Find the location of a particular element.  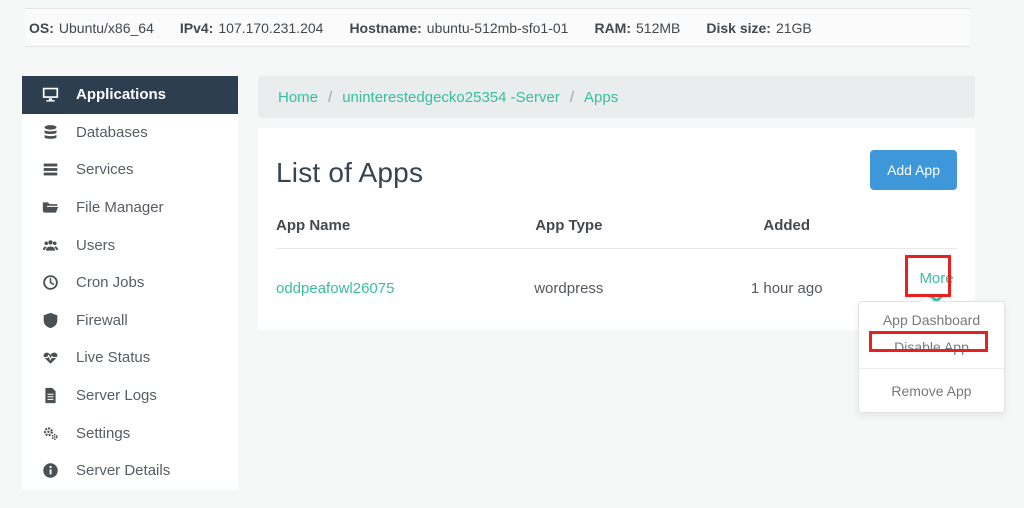

sidebar-item-databases: Databases is located at coordinates (130, 133).